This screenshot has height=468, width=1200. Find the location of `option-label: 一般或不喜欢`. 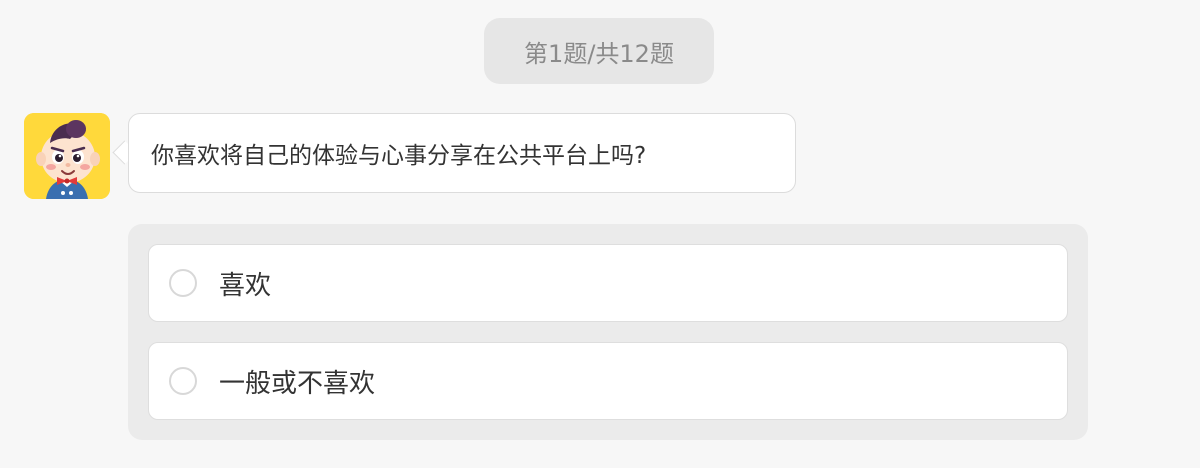

option-label: 一般或不喜欢 is located at coordinates (297, 383).